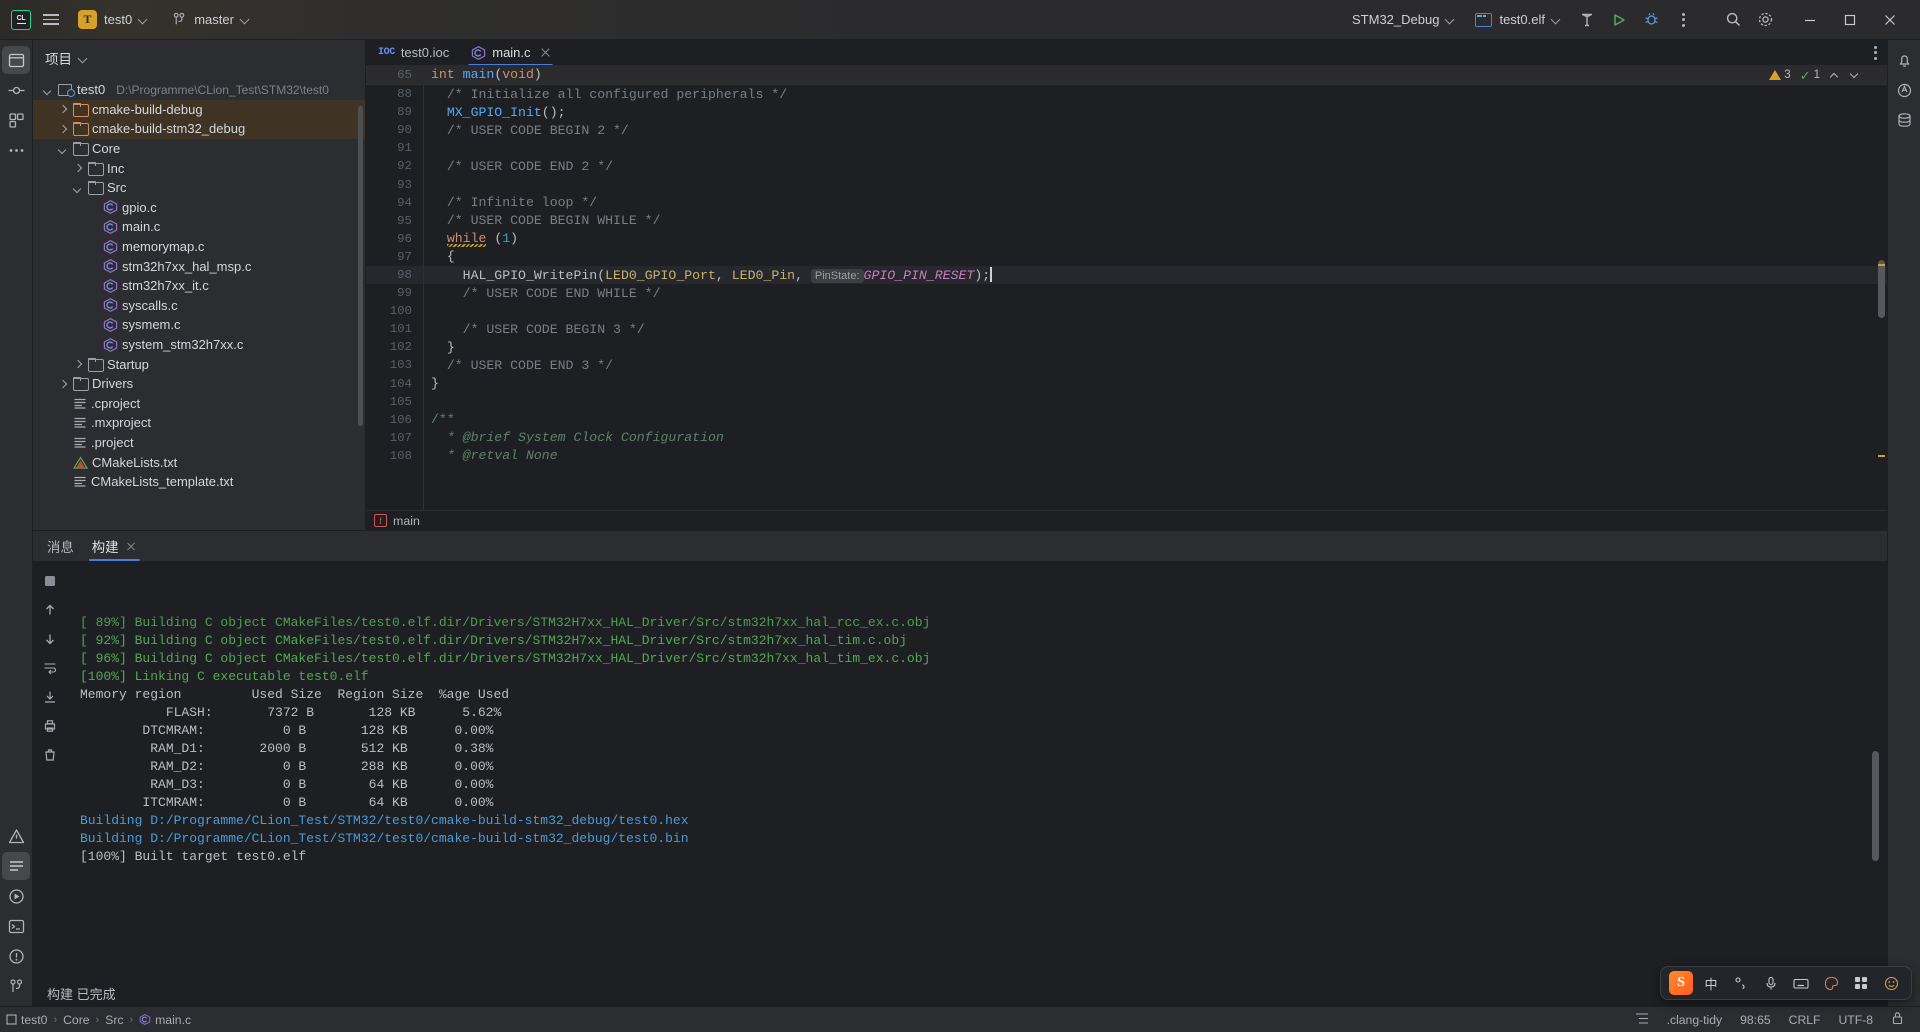 This screenshot has height=1032, width=1920. I want to click on tree-item: memorymap.c, so click(199, 247).